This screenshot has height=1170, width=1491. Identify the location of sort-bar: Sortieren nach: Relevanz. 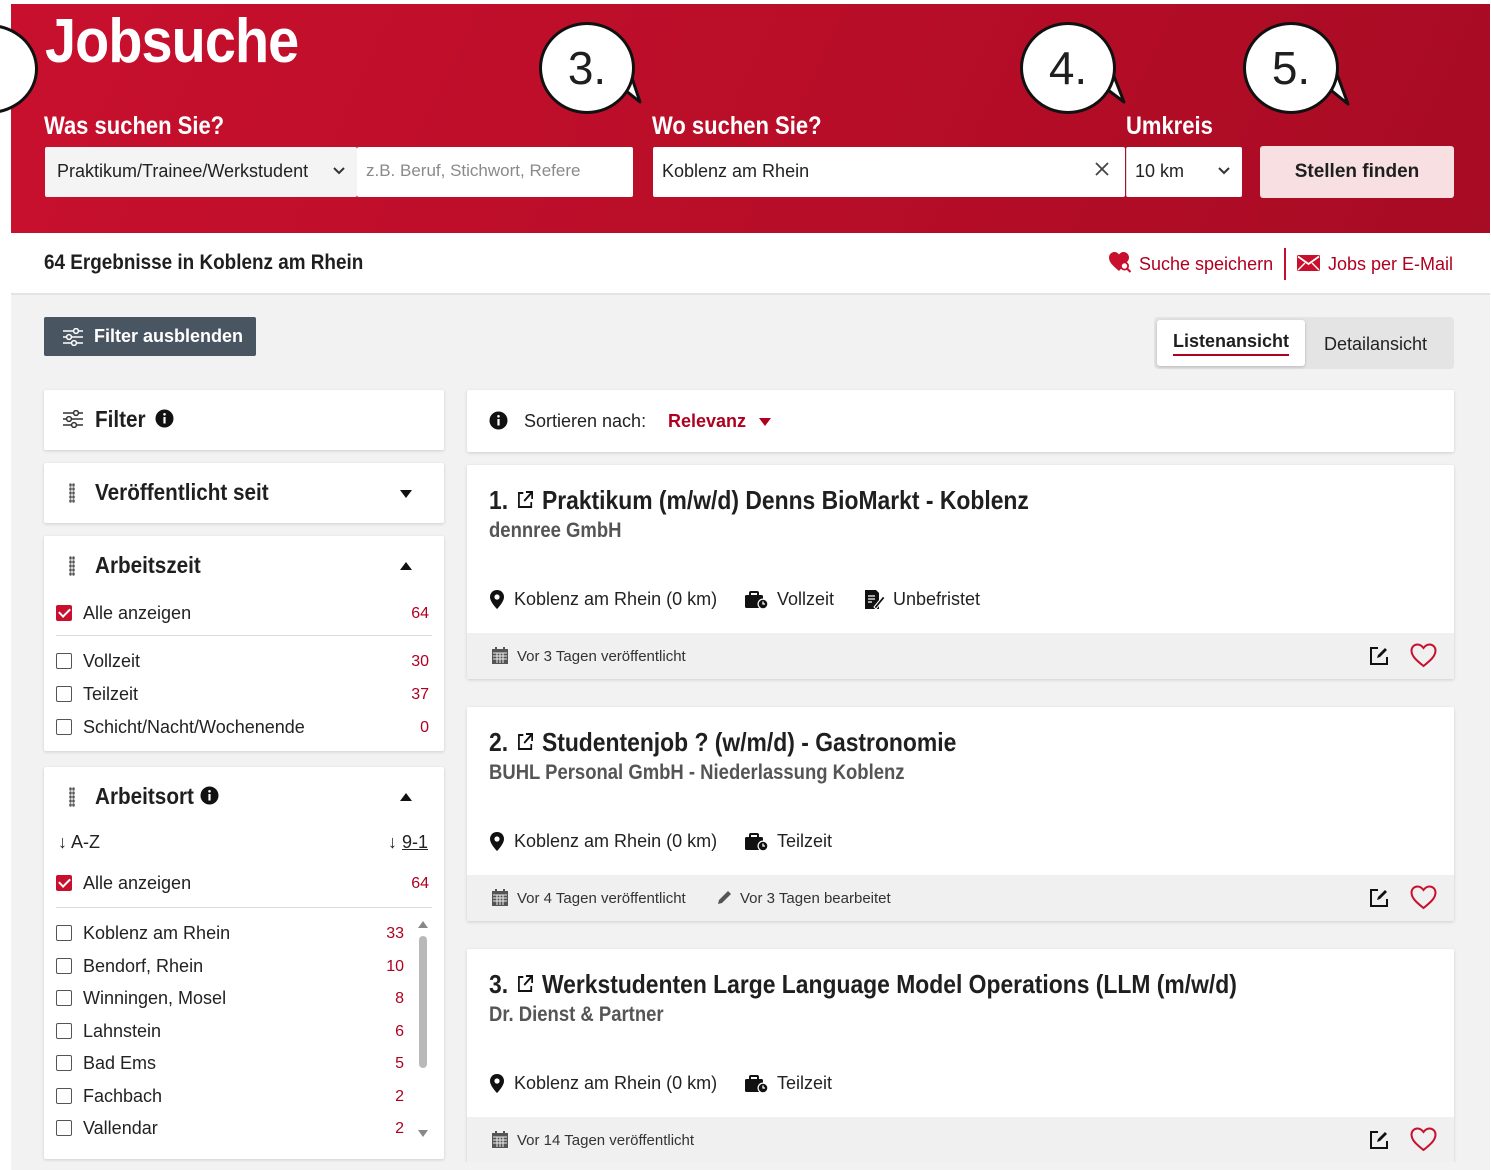
(960, 421).